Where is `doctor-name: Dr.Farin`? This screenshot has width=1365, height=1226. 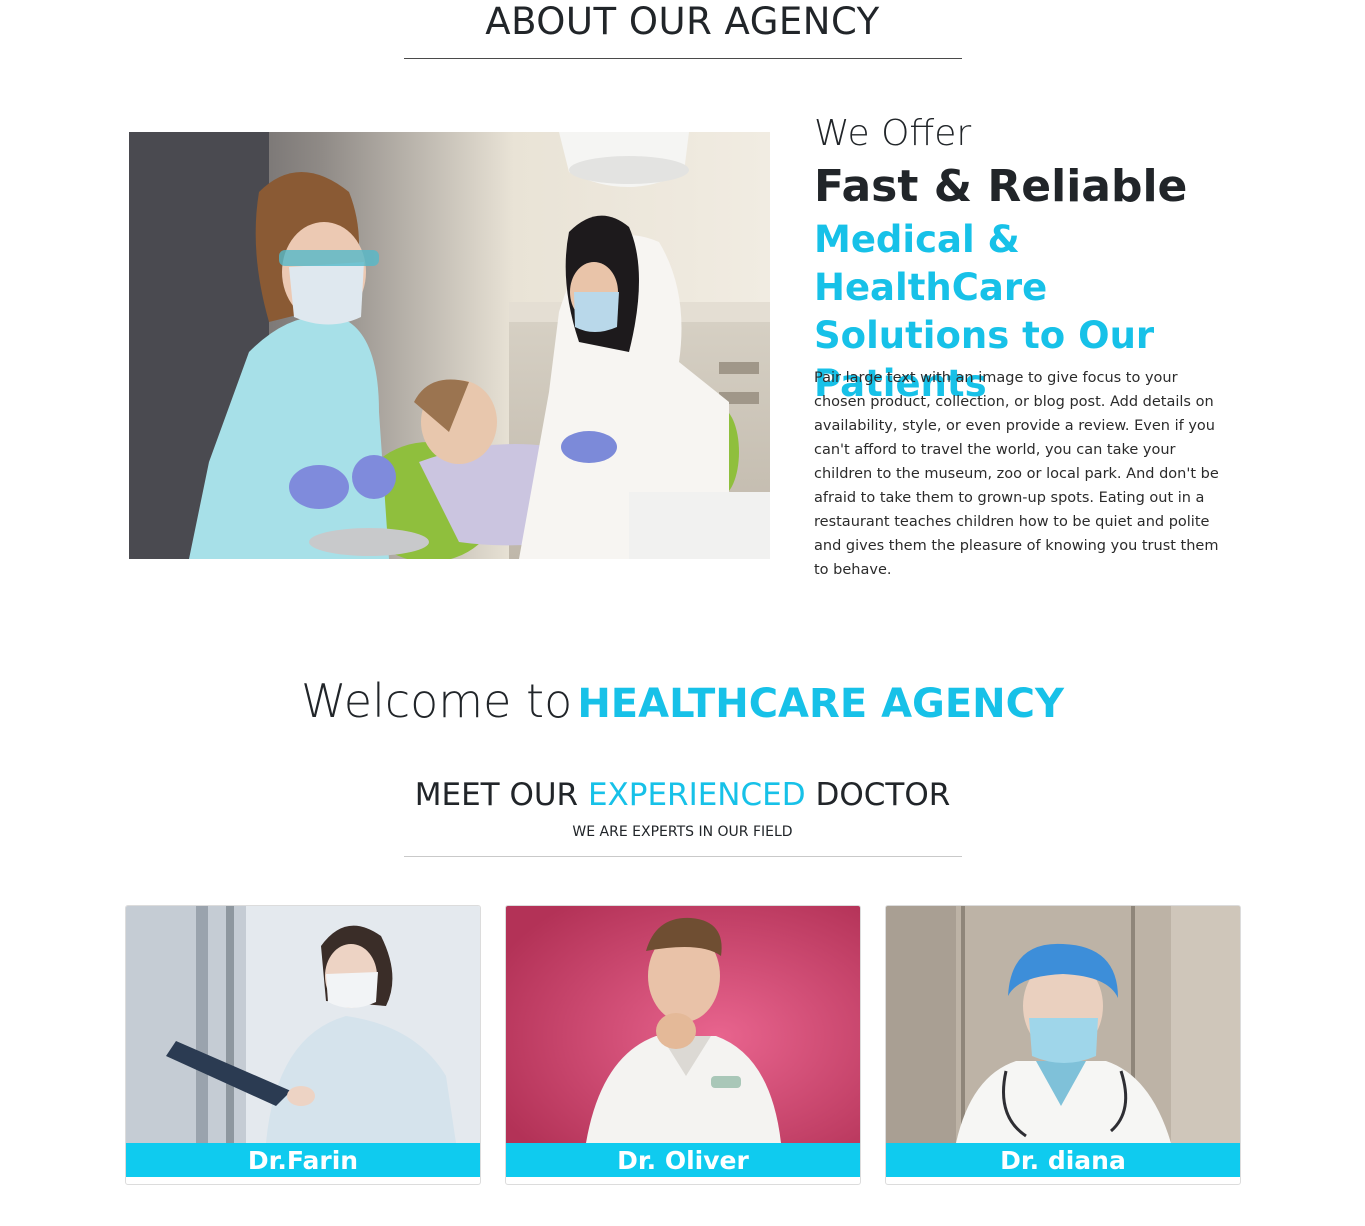
doctor-name: Dr.Farin is located at coordinates (303, 1160).